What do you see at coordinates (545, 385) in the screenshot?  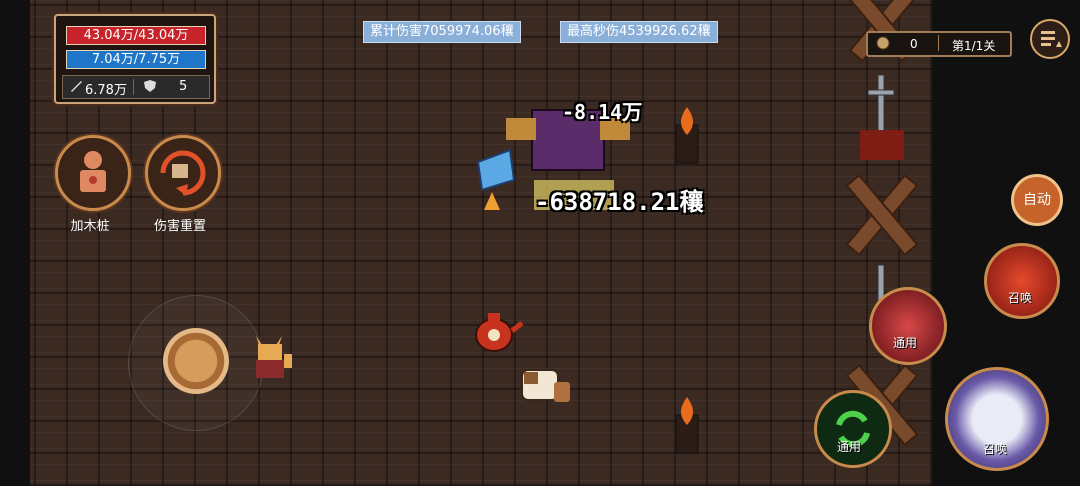 I see `bulldog-pet` at bounding box center [545, 385].